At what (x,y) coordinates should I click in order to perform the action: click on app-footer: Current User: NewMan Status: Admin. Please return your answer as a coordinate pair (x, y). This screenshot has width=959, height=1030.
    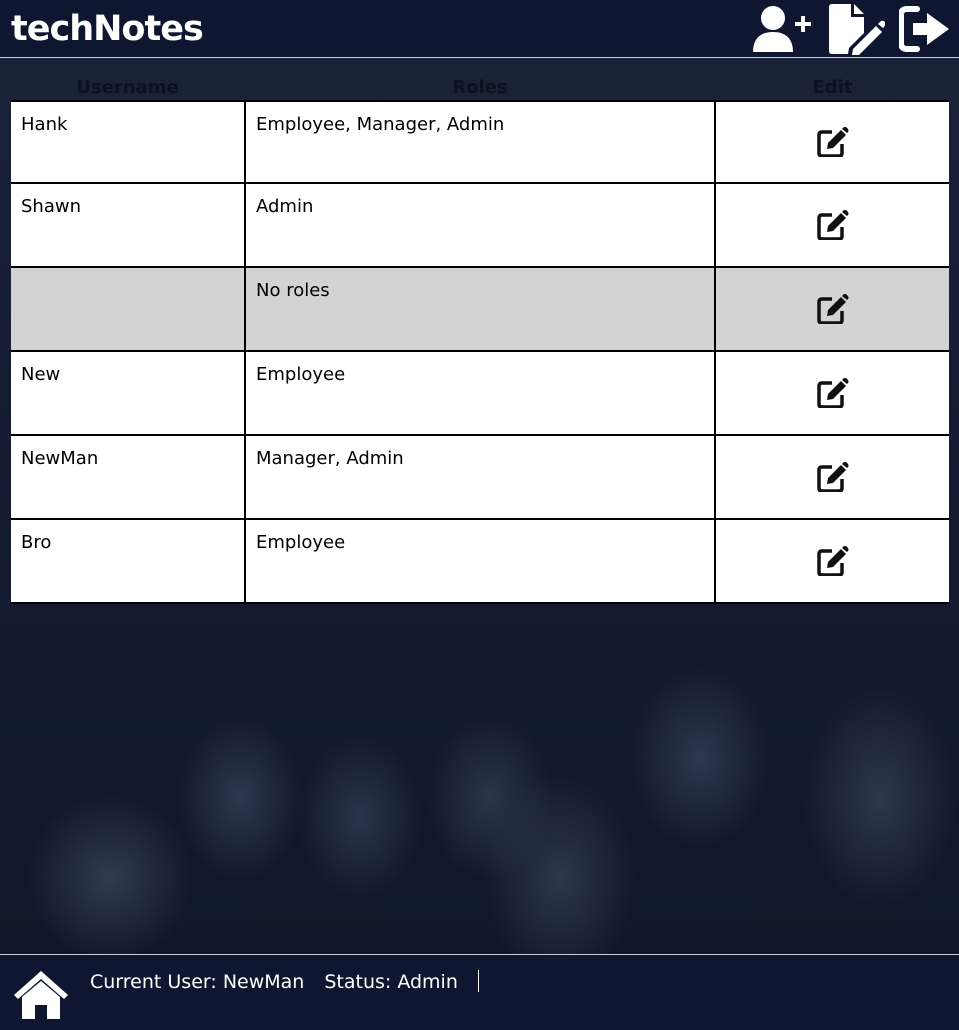
    Looking at the image, I should click on (479, 992).